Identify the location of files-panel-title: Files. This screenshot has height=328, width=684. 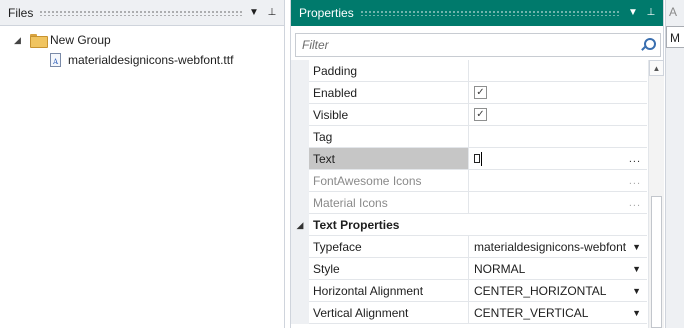
(21, 12).